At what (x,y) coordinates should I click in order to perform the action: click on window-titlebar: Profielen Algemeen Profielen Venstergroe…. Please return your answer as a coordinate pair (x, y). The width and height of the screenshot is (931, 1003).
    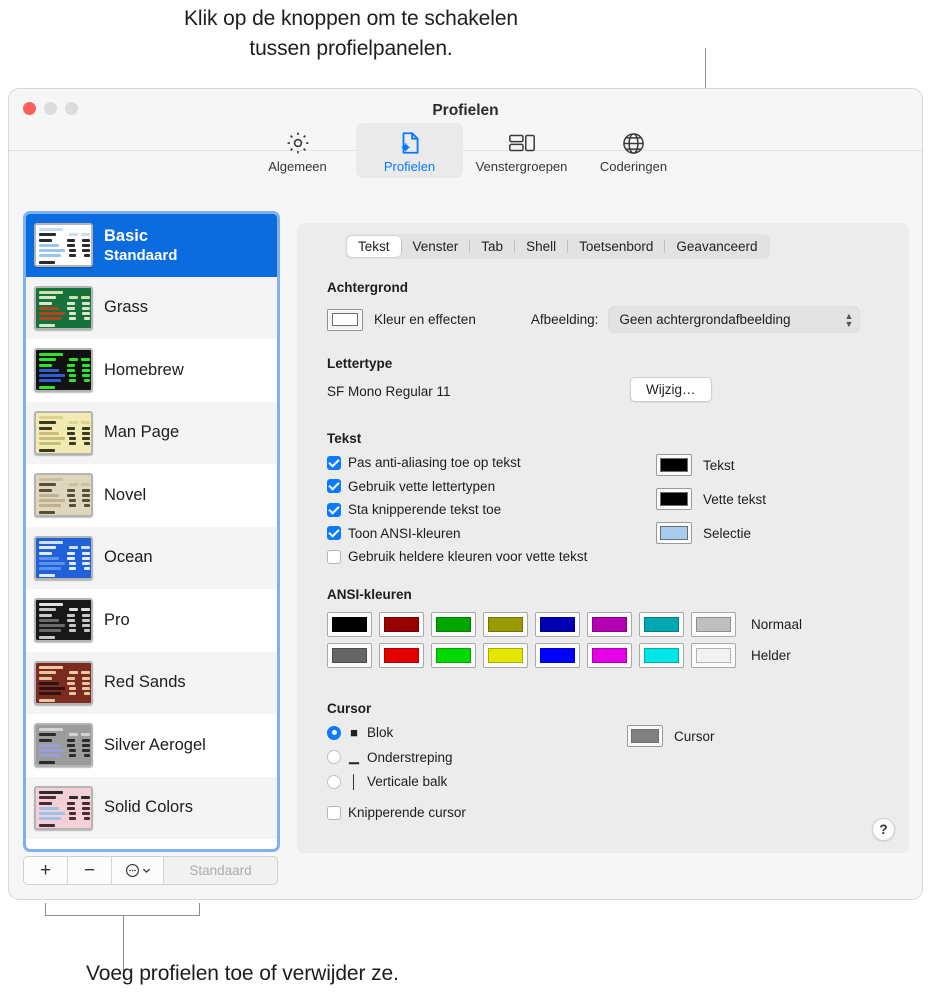
    Looking at the image, I should click on (465, 133).